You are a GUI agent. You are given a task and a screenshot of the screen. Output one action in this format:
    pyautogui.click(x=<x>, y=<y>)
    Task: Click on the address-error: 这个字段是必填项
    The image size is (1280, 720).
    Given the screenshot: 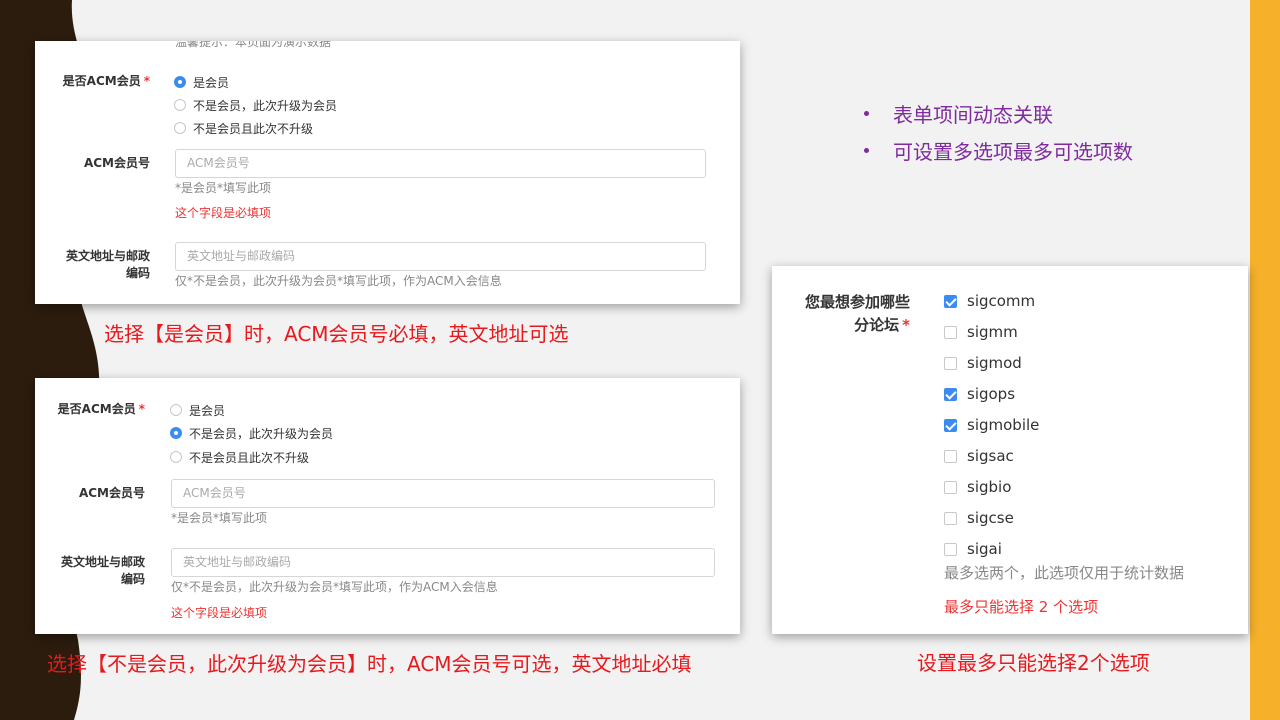 What is the action you would take?
    pyautogui.click(x=219, y=613)
    